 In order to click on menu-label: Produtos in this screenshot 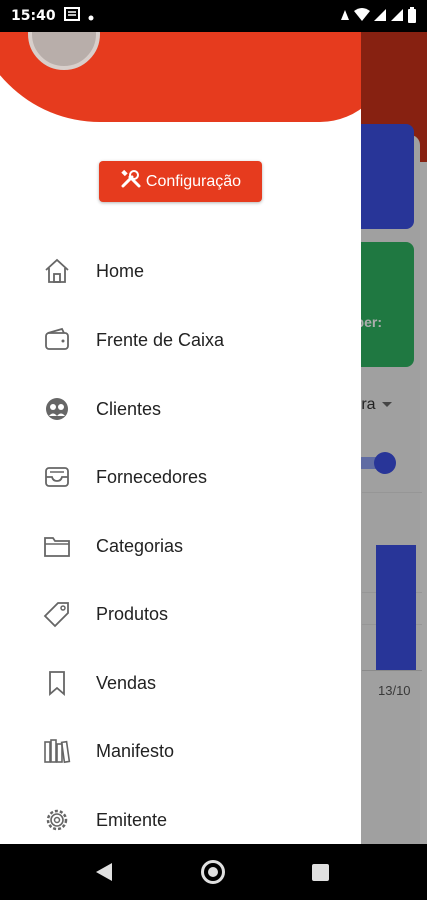, I will do `click(132, 613)`.